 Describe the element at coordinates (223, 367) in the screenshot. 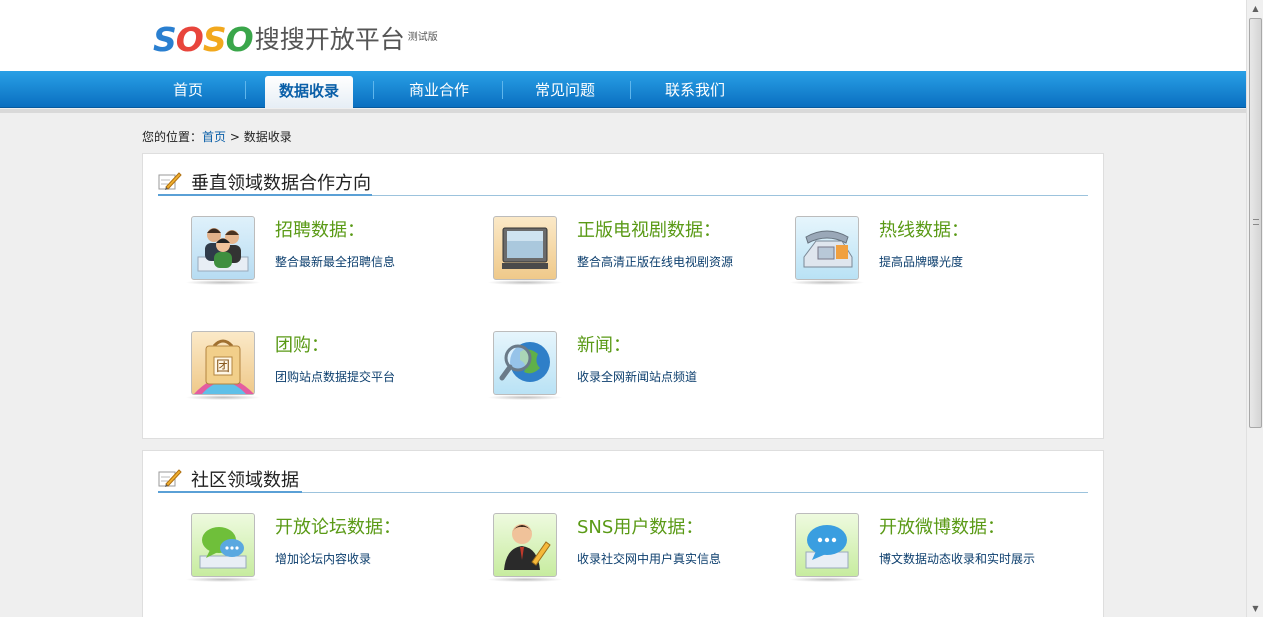

I see `svg-text: 团` at that location.